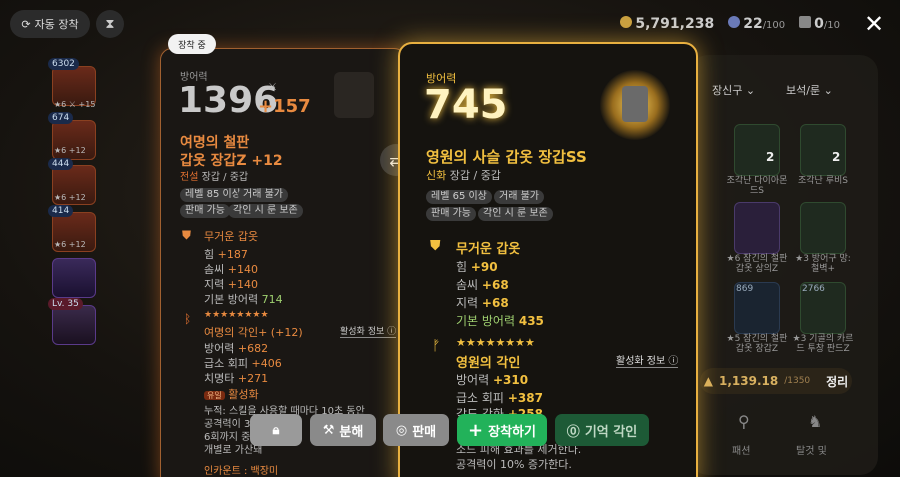 Image resolution: width=900 pixels, height=477 pixels. What do you see at coordinates (276, 430) in the screenshot?
I see `lock-button: 🔒︎` at bounding box center [276, 430].